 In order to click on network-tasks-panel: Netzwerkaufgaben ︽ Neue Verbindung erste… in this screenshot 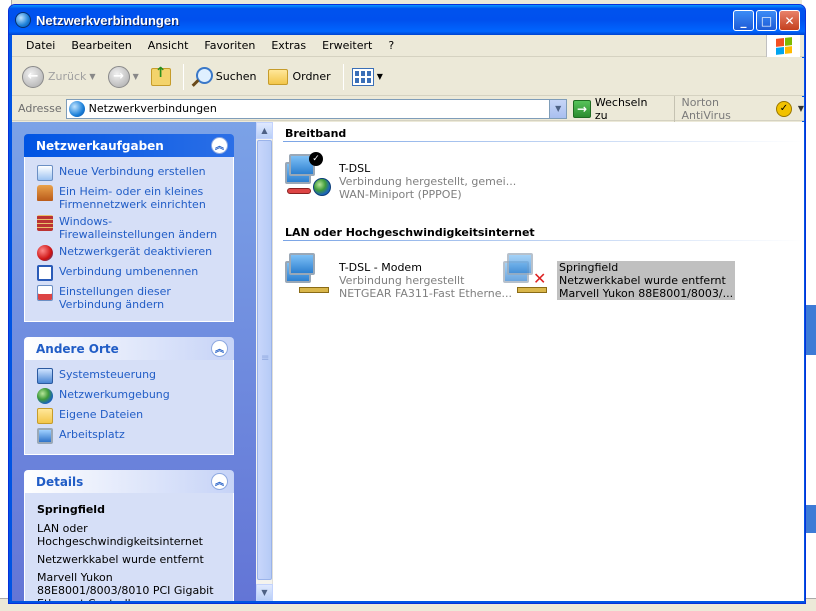, I will do `click(129, 228)`.